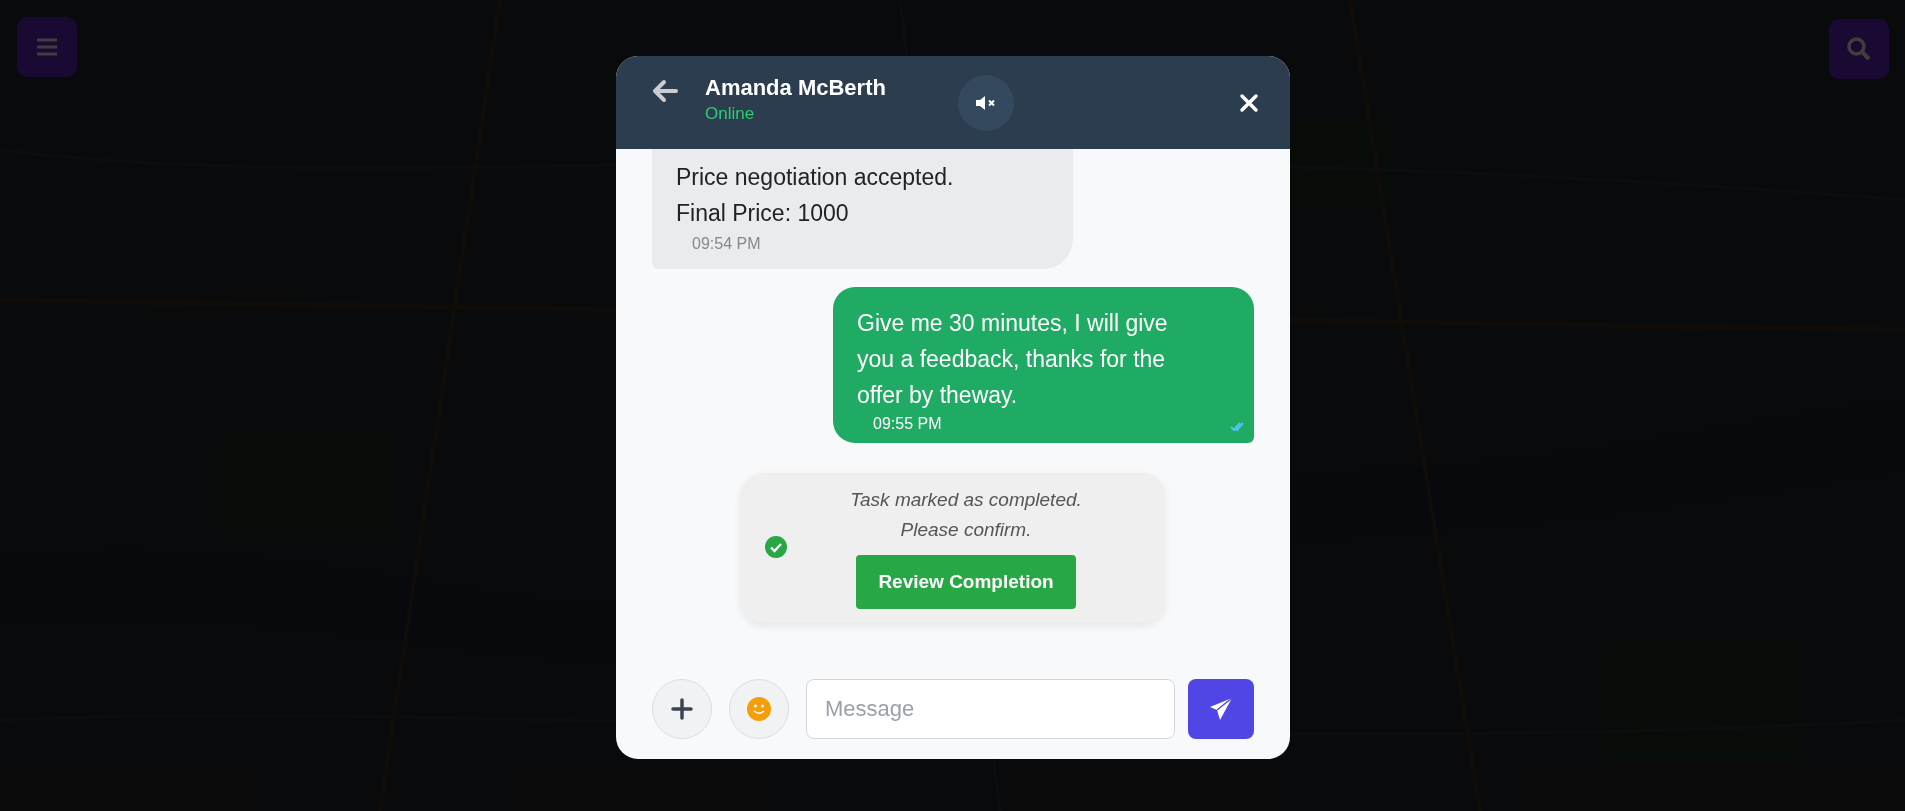  I want to click on message-time: 09:55 PM, so click(908, 424).